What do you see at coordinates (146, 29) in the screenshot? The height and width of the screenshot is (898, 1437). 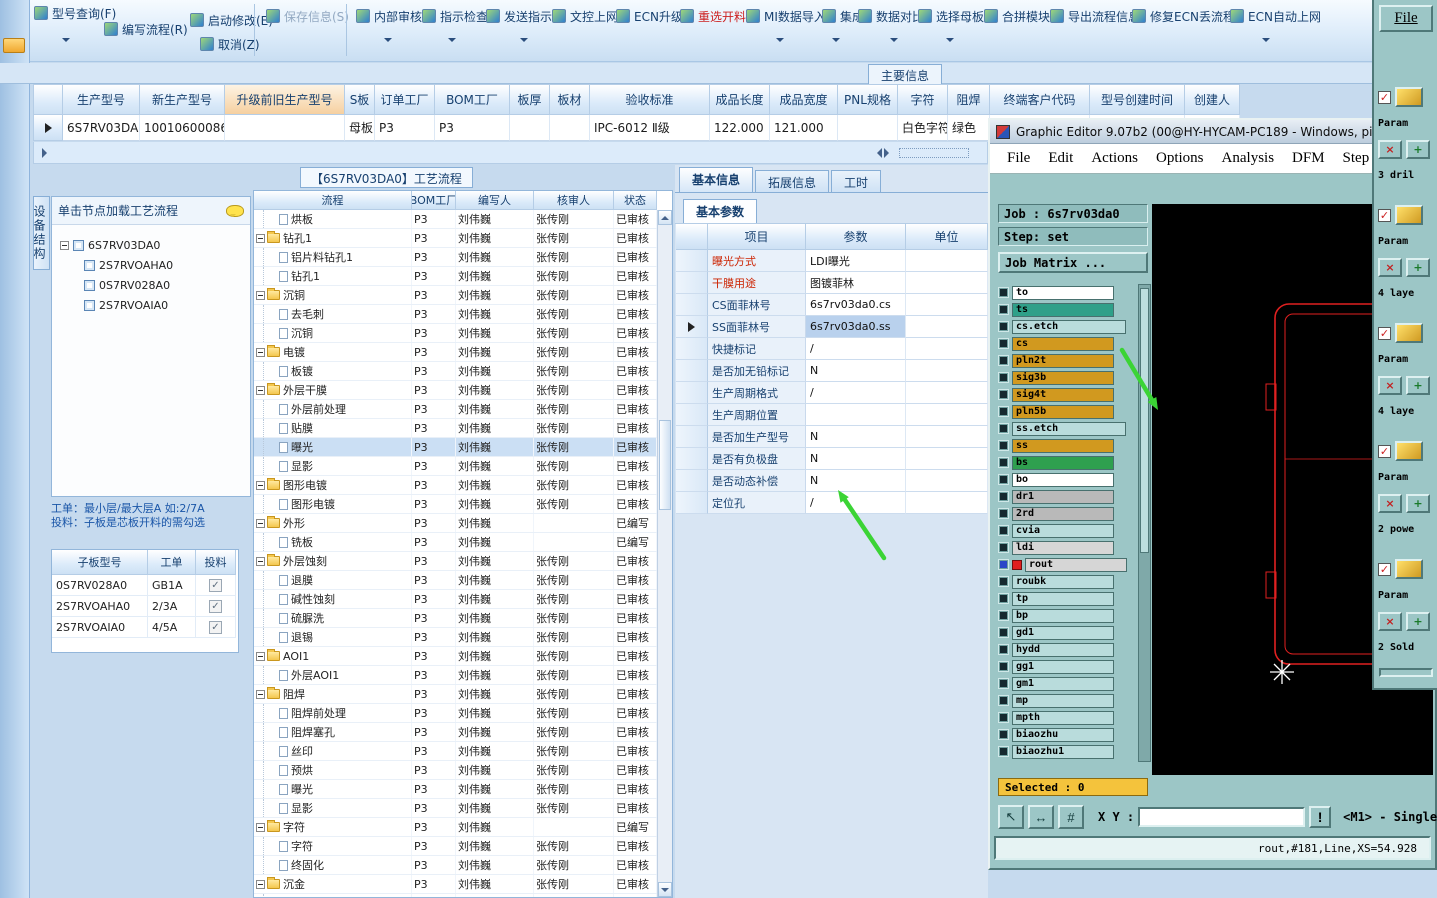 I see `toolbar-button: 编写流程(R)` at bounding box center [146, 29].